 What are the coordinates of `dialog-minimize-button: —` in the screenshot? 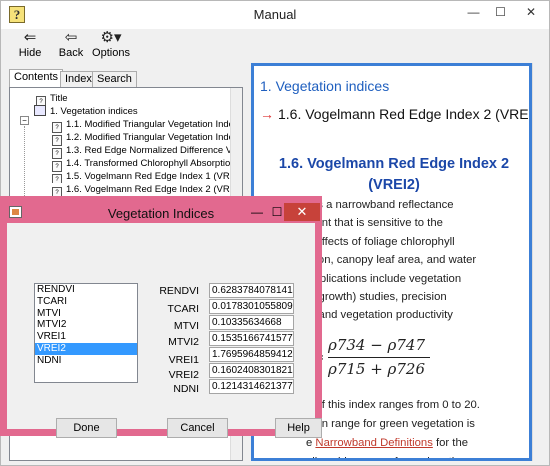 It's located at (257, 212).